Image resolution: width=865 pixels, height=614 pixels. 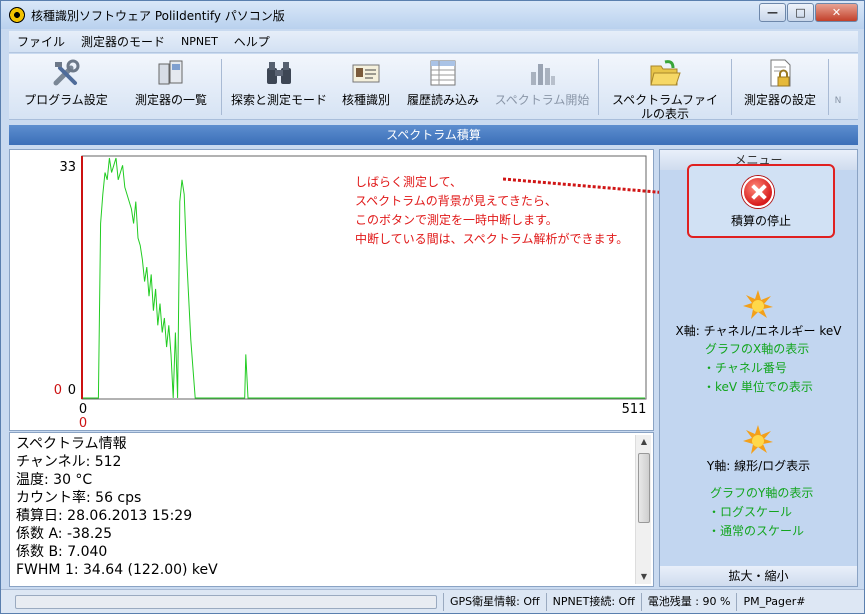 I want to click on device-settings-label: 測定器の設定, so click(x=779, y=100).